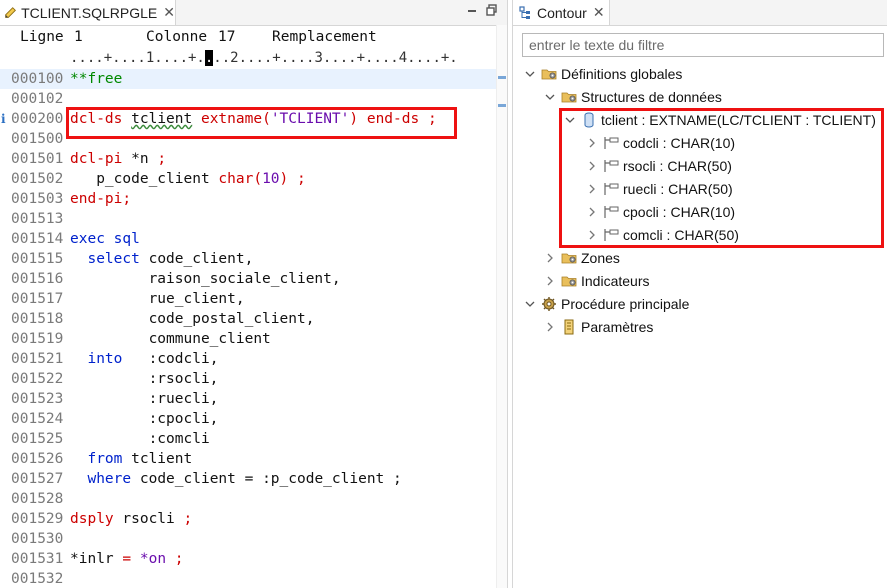 Image resolution: width=887 pixels, height=588 pixels. I want to click on line-number: 001530, so click(37, 539).